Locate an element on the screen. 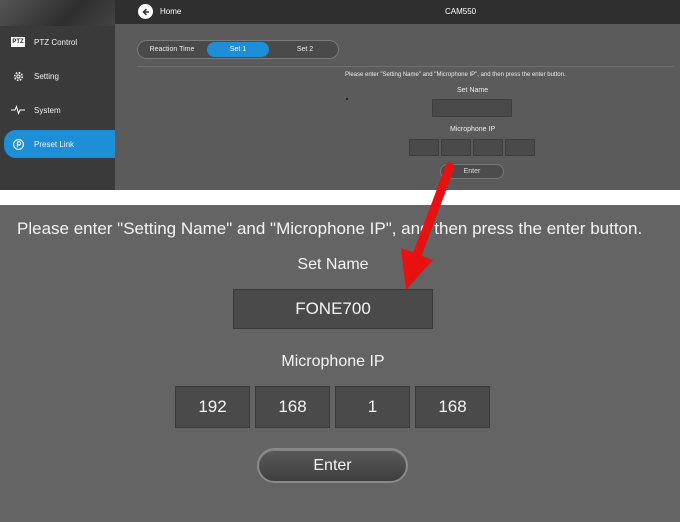  ip-octet-4-input is located at coordinates (452, 407).